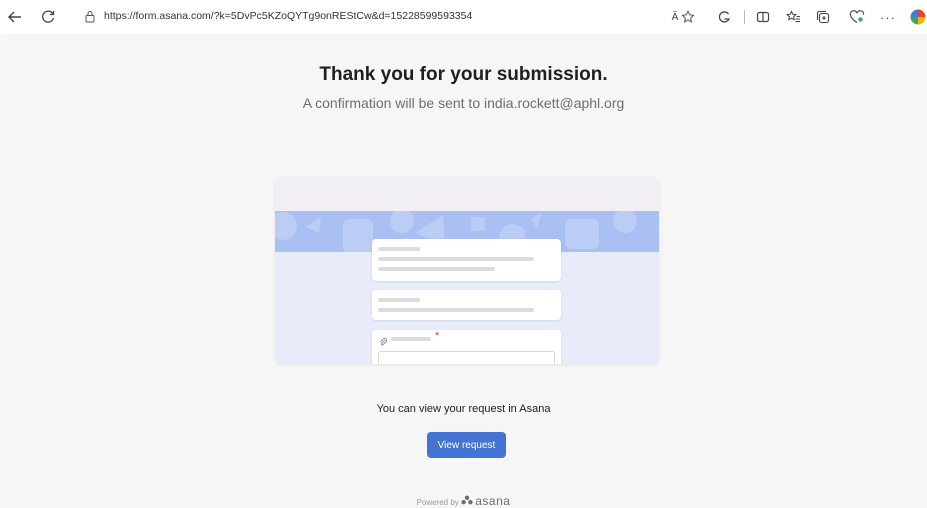  What do you see at coordinates (15, 17) in the screenshot?
I see `back-arrow-icon` at bounding box center [15, 17].